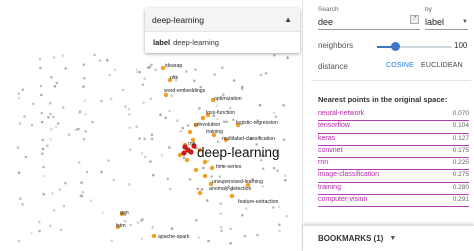 The width and height of the screenshot is (474, 251). What do you see at coordinates (222, 20) in the screenshot?
I see `selection-card-header: deep-learning ▲` at bounding box center [222, 20].